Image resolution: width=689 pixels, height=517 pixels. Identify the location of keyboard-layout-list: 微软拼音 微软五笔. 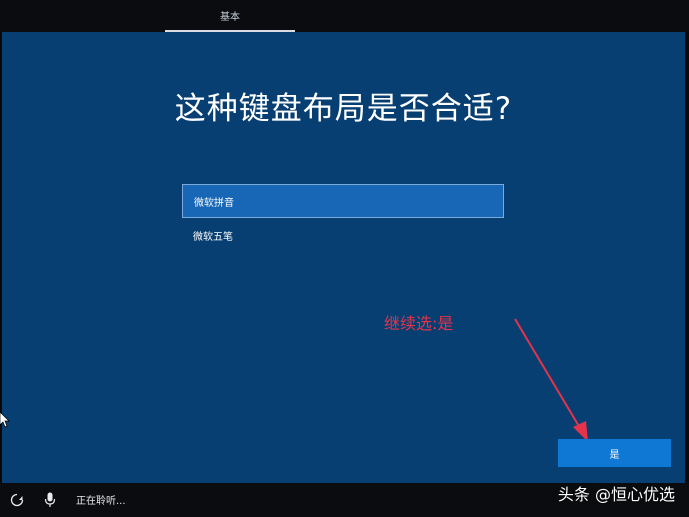
(343, 218).